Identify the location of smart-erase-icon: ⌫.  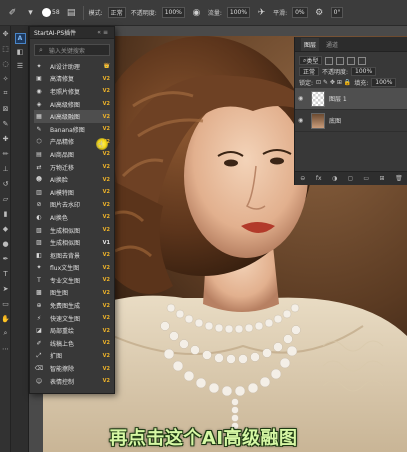
(39, 369).